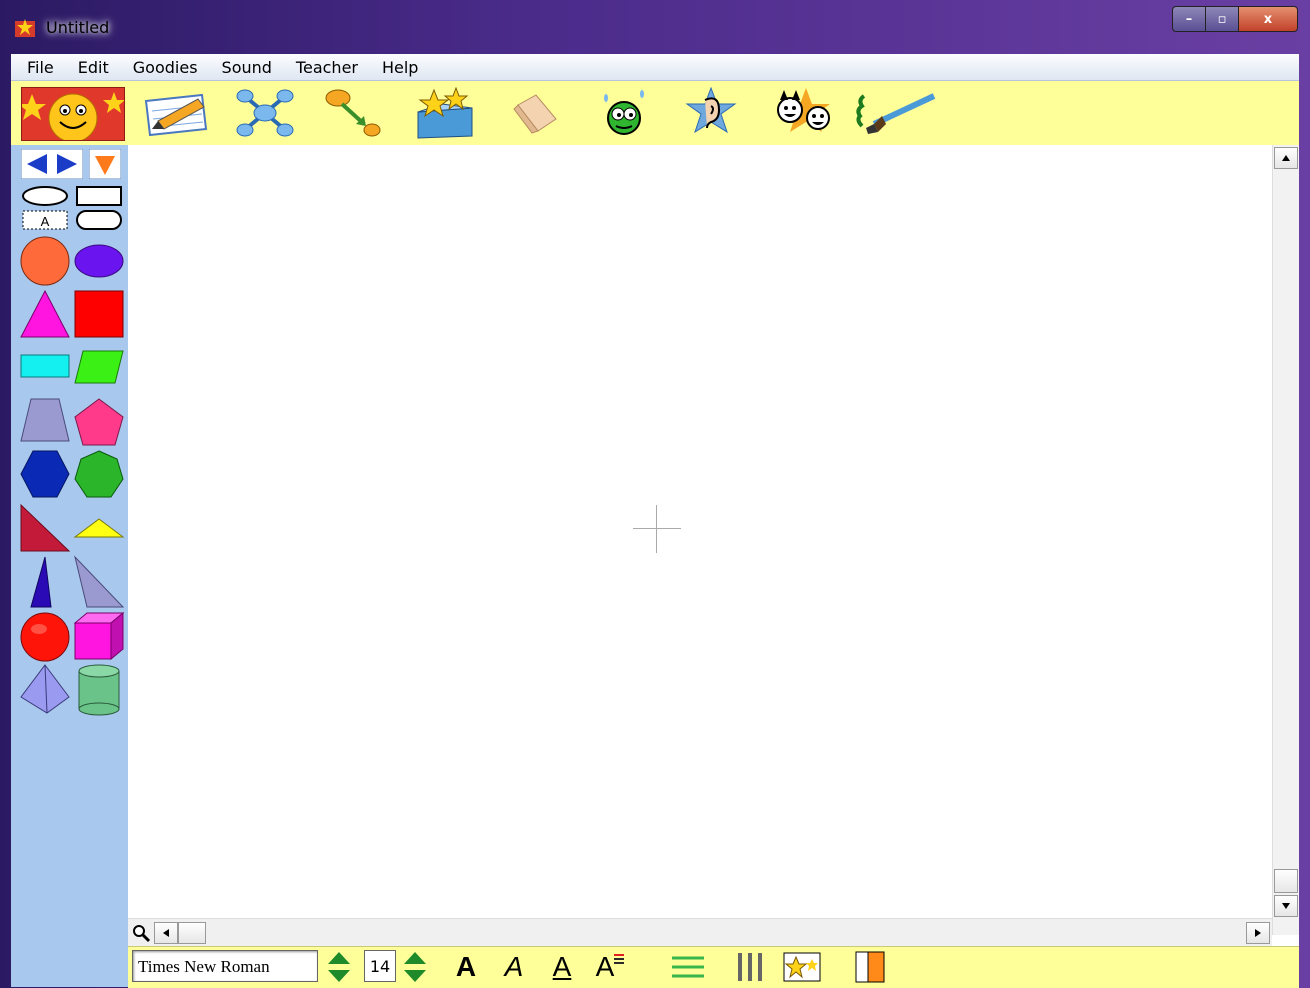 This screenshot has height=988, width=1310. What do you see at coordinates (655, 27) in the screenshot?
I see `title-bar: Untitled – ▫ x` at bounding box center [655, 27].